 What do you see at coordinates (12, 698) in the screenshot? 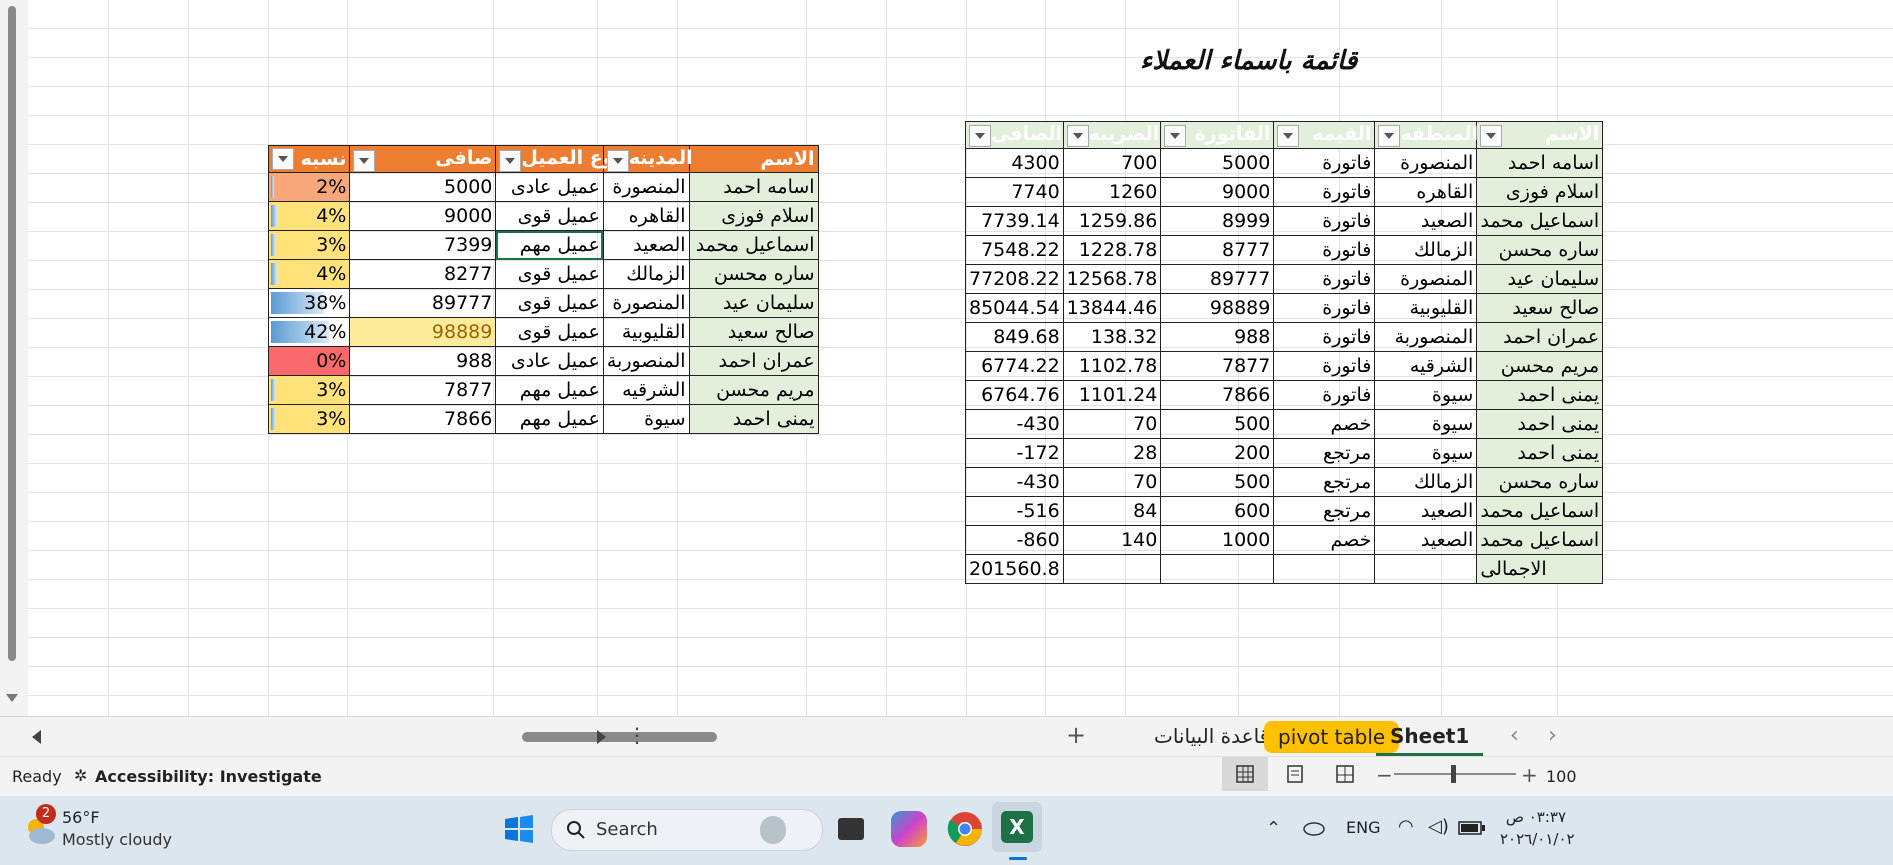
I see `scroll-down-icon` at bounding box center [12, 698].